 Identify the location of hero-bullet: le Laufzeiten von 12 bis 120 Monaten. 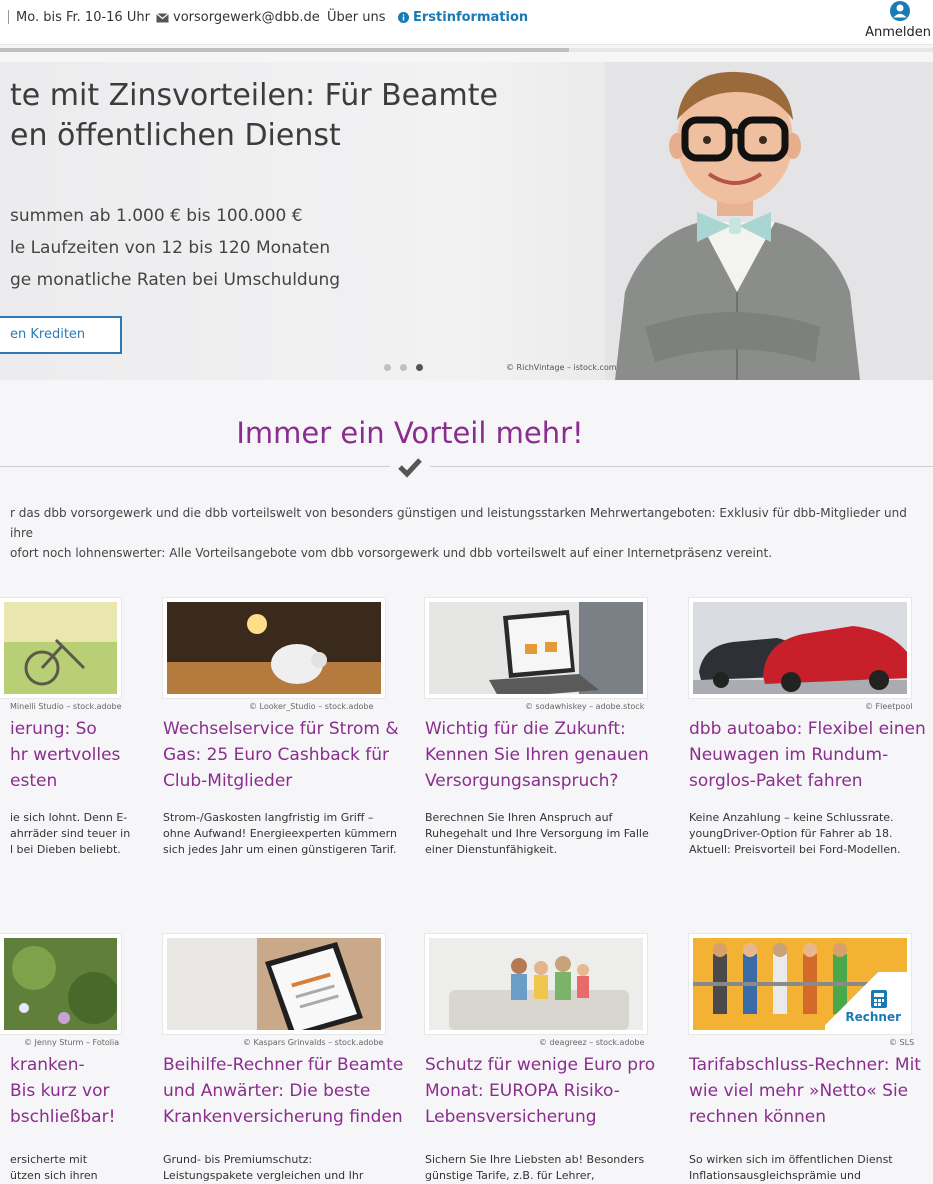
(170, 248).